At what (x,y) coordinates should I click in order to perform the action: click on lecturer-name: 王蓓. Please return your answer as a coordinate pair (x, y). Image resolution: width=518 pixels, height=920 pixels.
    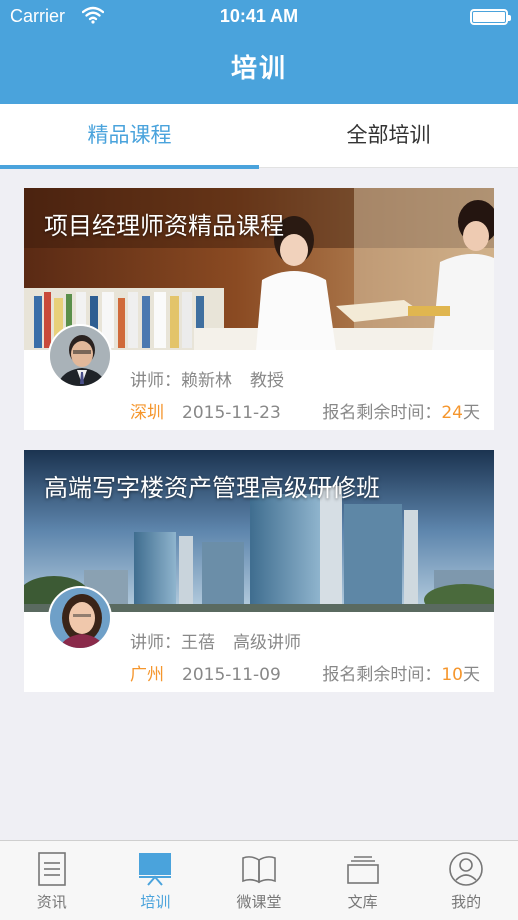
    Looking at the image, I should click on (198, 643).